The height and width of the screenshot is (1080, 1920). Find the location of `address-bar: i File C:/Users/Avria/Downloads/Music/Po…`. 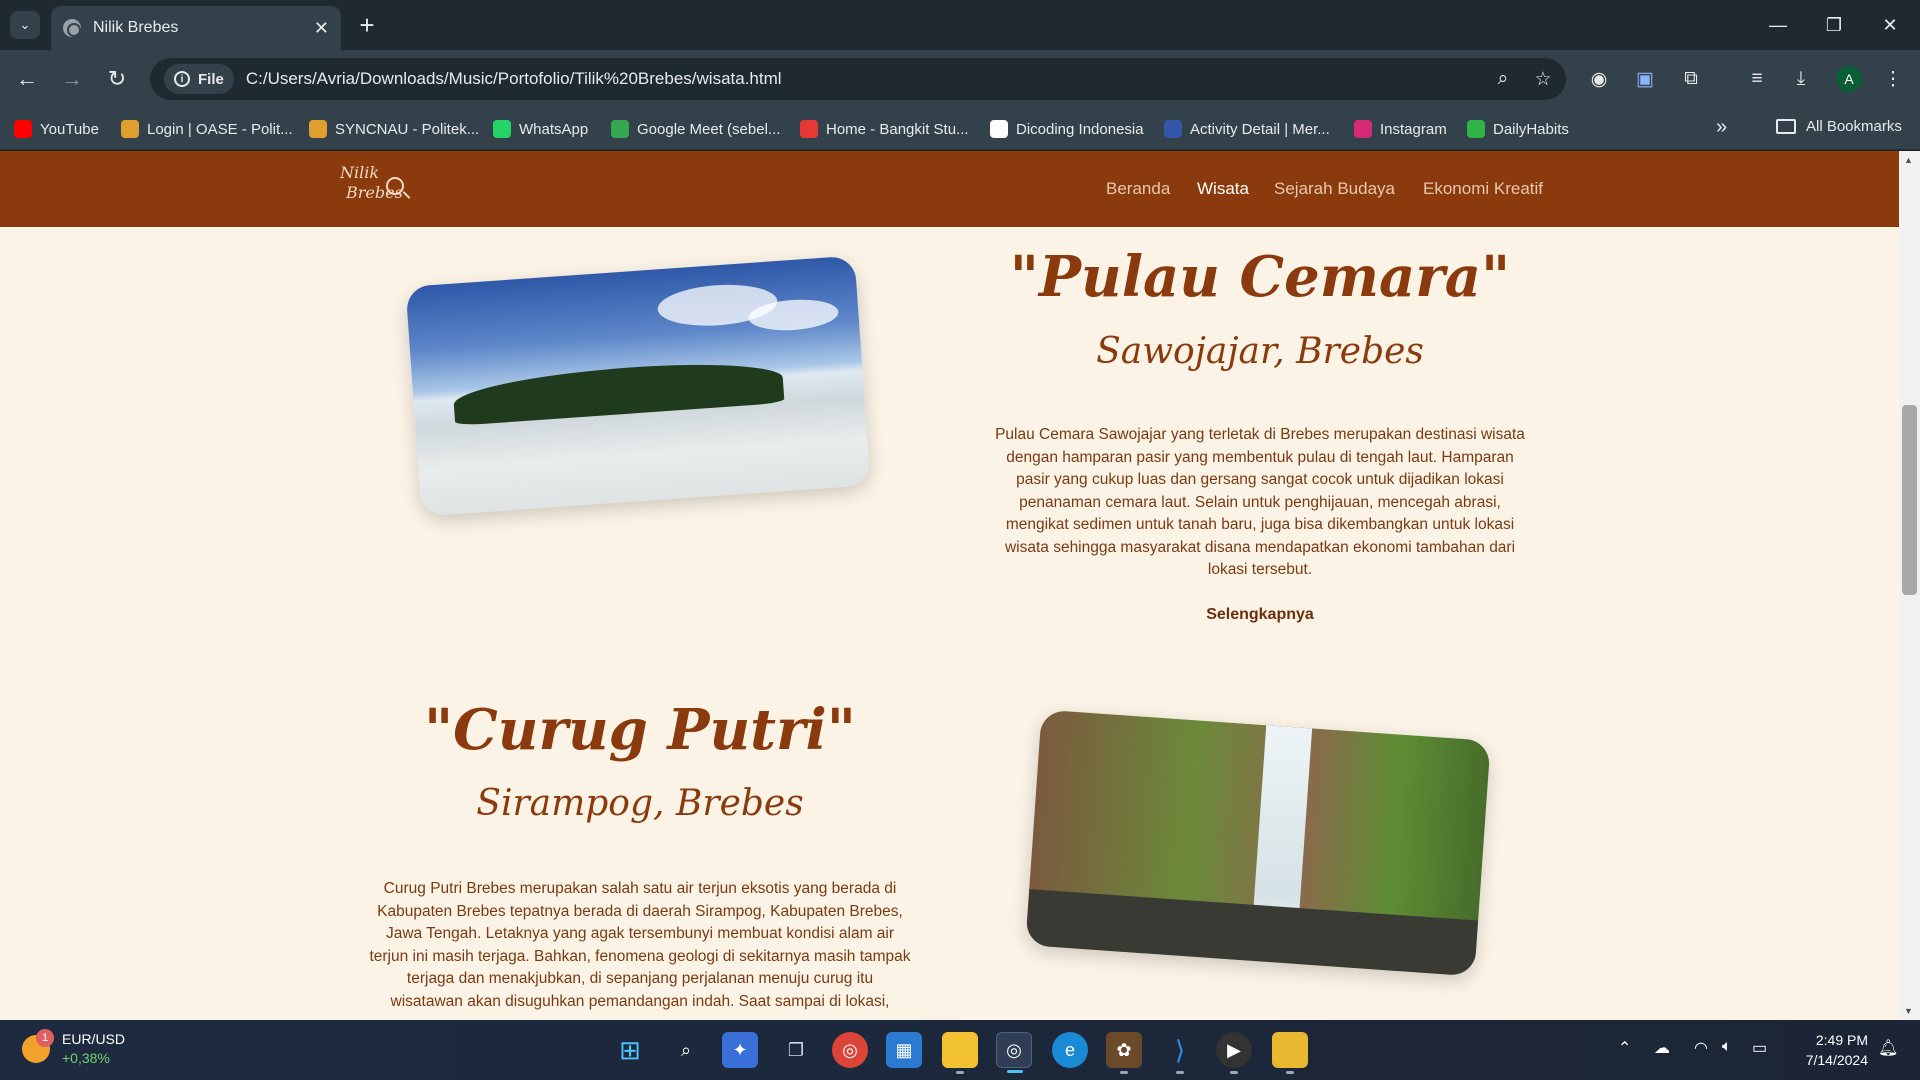

address-bar: i File C:/Users/Avria/Downloads/Music/Po… is located at coordinates (858, 79).